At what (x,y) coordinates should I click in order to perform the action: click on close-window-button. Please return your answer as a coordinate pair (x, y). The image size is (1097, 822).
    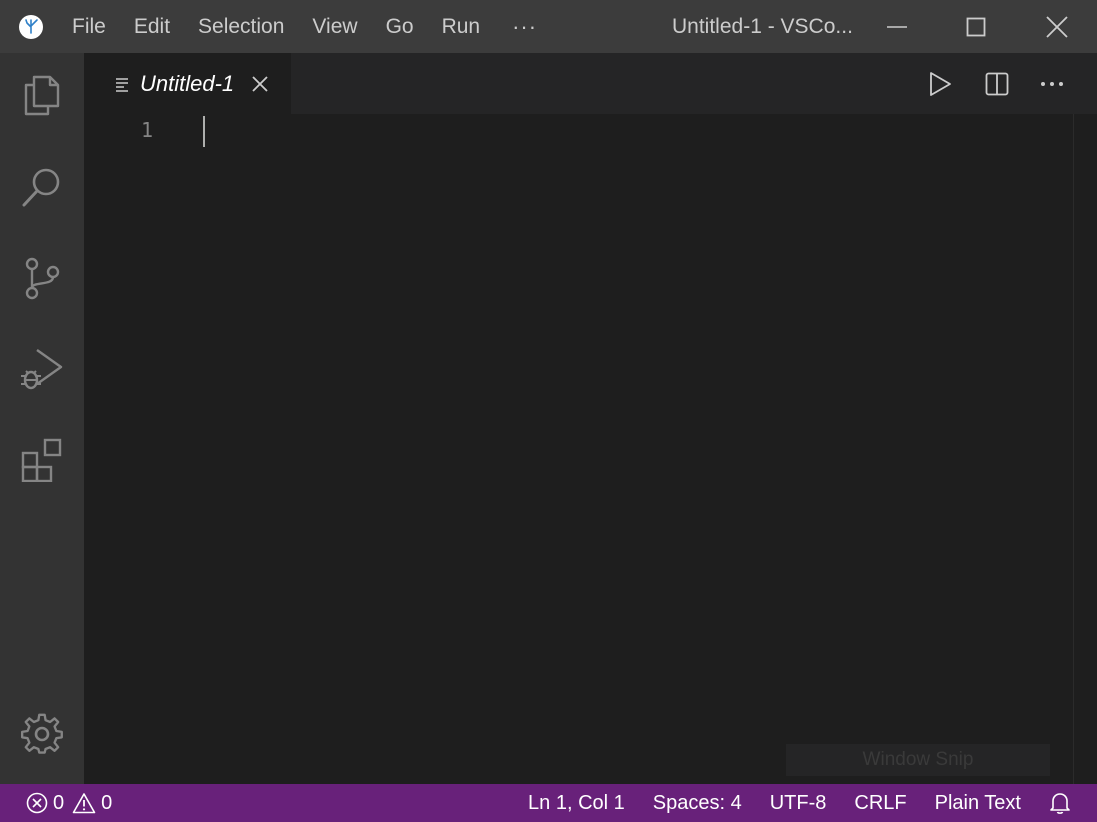
    Looking at the image, I should click on (1057, 26).